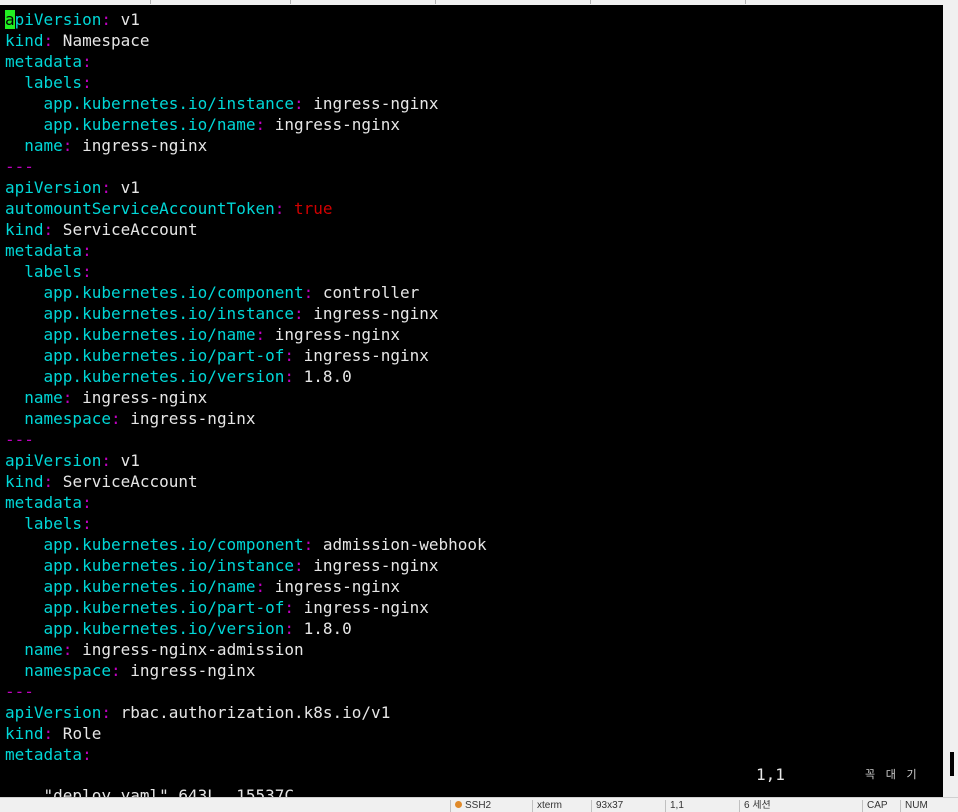 The width and height of the screenshot is (958, 812). Describe the element at coordinates (628, 806) in the screenshot. I see `status-size: 93x37` at that location.